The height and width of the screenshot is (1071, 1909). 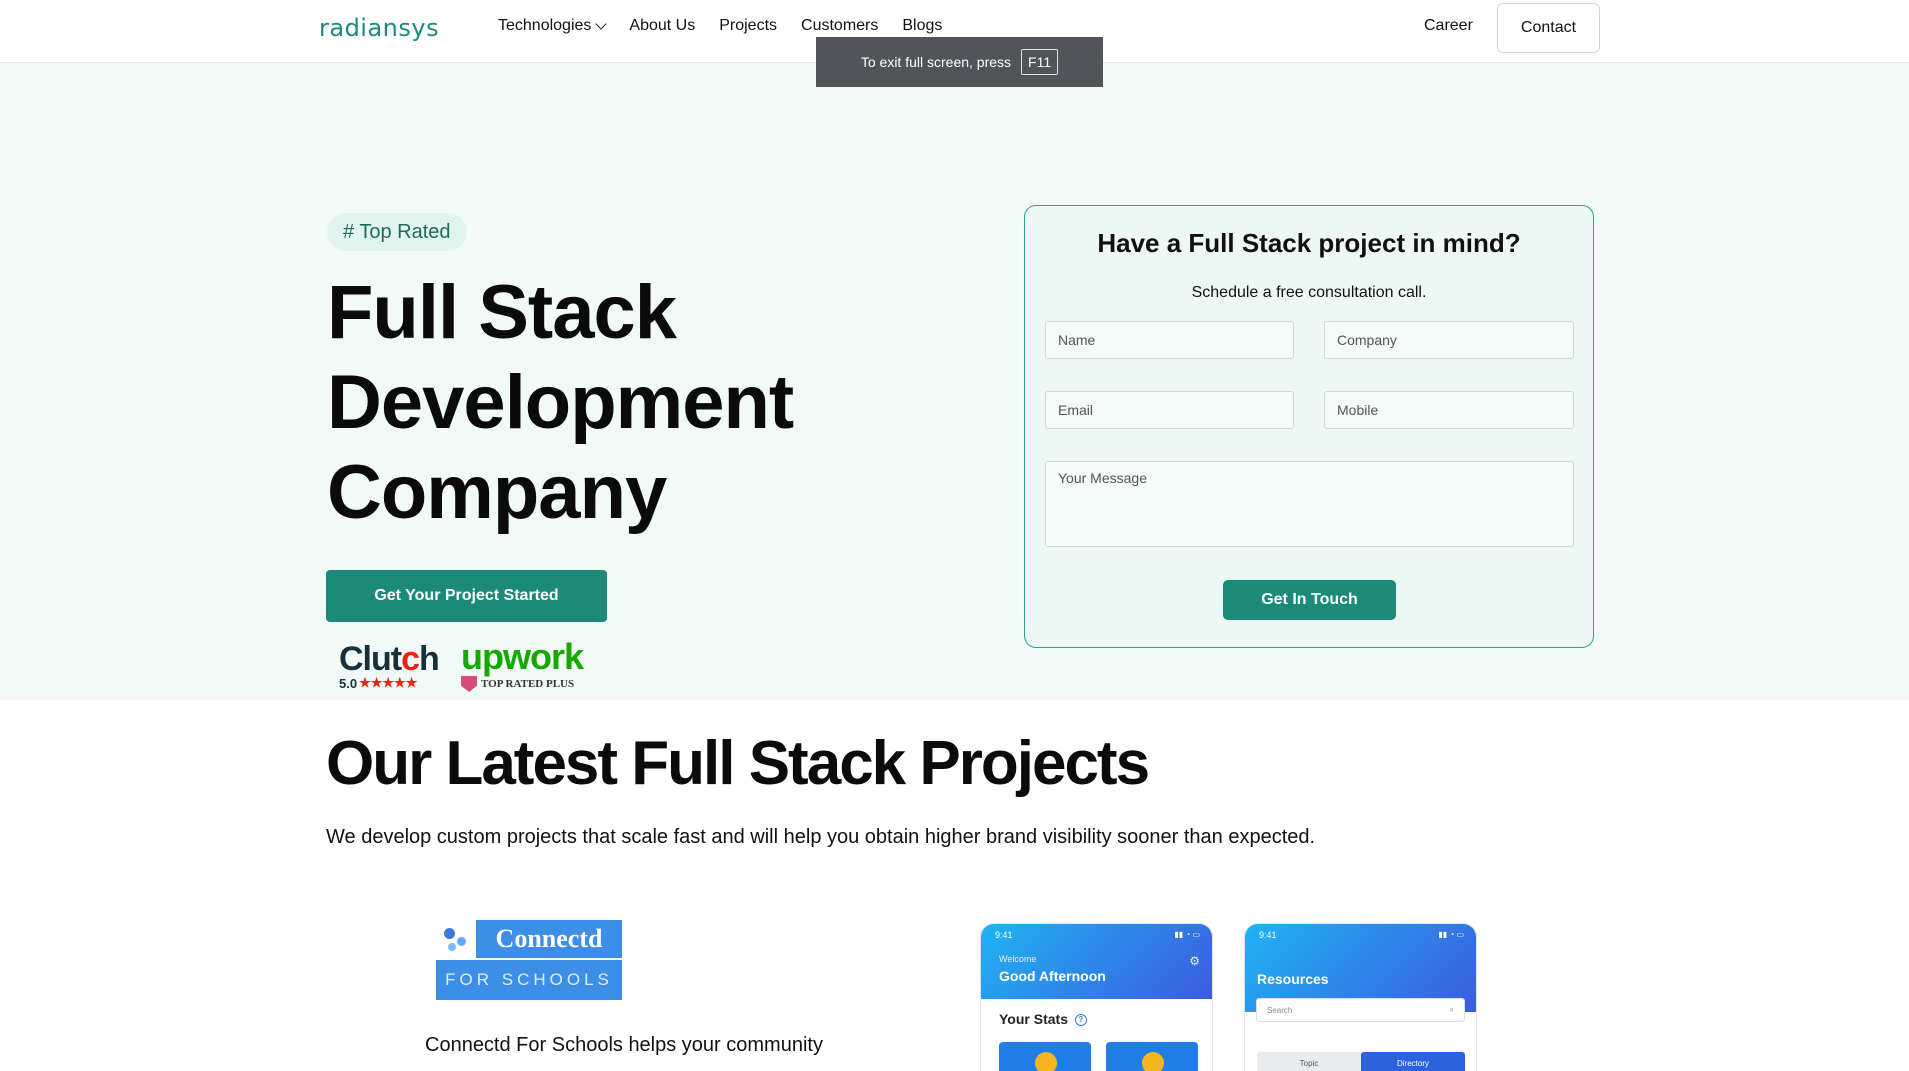 What do you see at coordinates (839, 26) in the screenshot?
I see `nav-customers: Customers` at bounding box center [839, 26].